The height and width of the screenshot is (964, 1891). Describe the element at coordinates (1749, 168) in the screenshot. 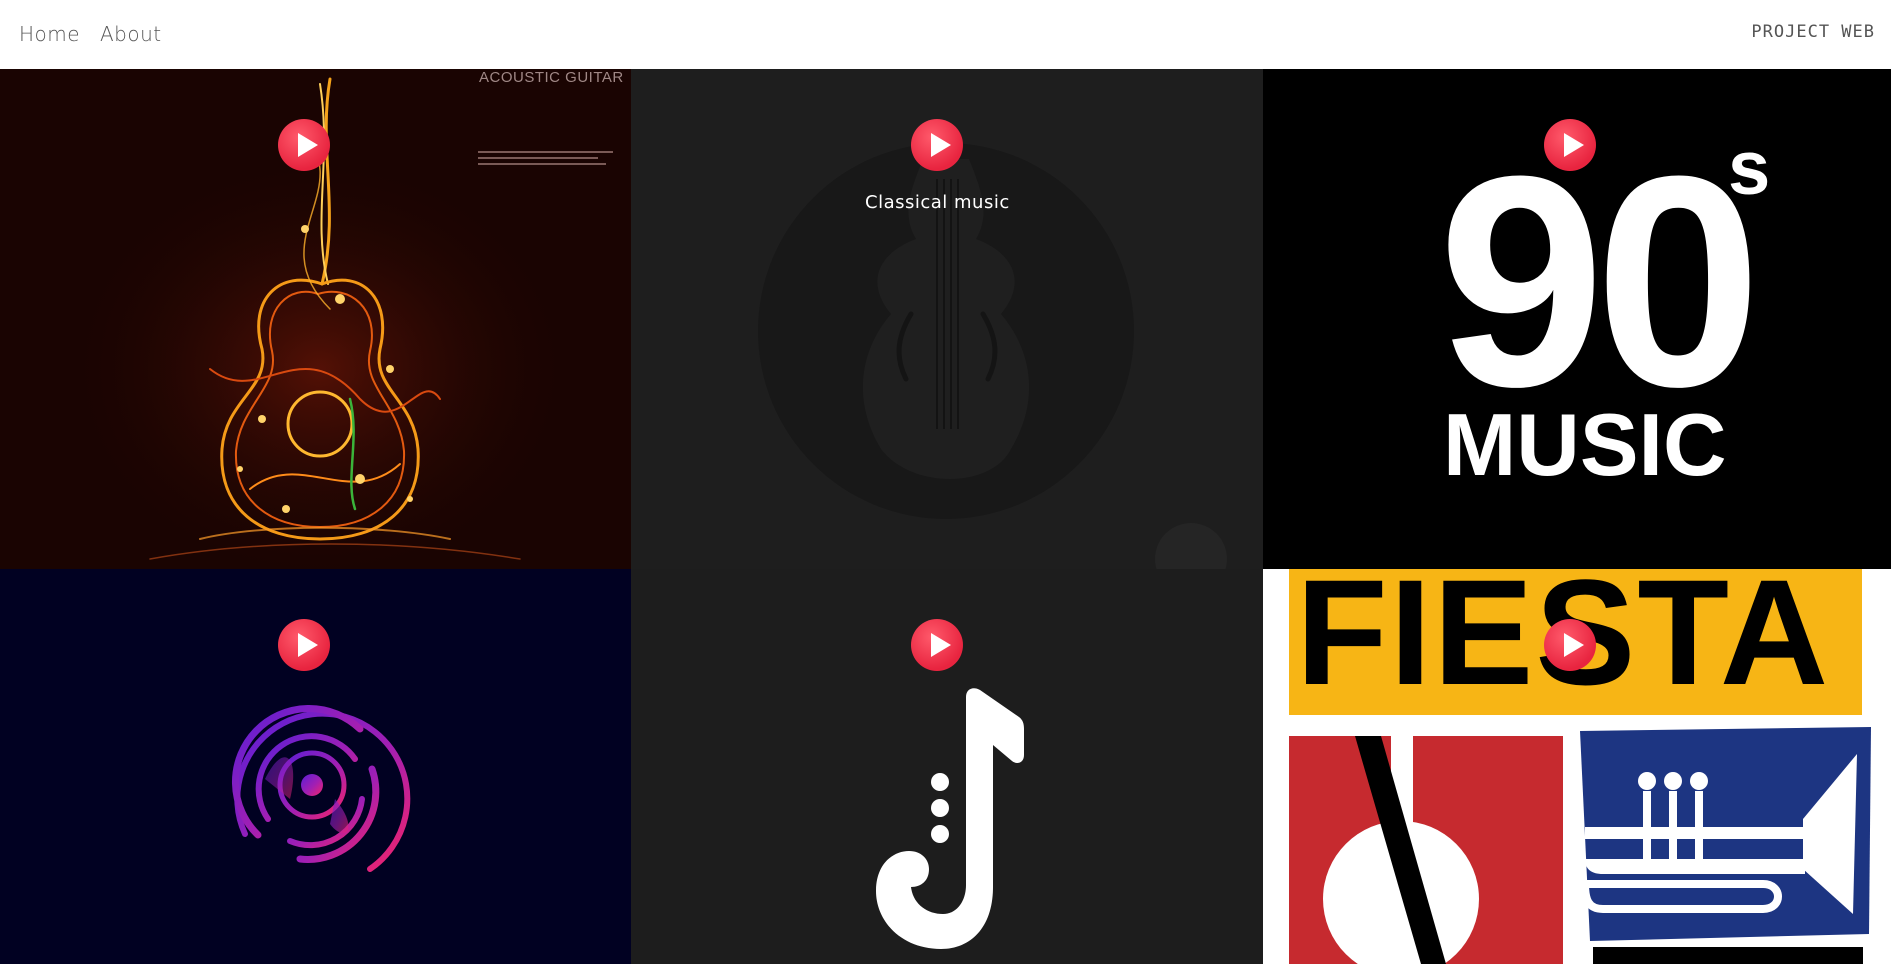

I see `nineties-superscript: s` at that location.